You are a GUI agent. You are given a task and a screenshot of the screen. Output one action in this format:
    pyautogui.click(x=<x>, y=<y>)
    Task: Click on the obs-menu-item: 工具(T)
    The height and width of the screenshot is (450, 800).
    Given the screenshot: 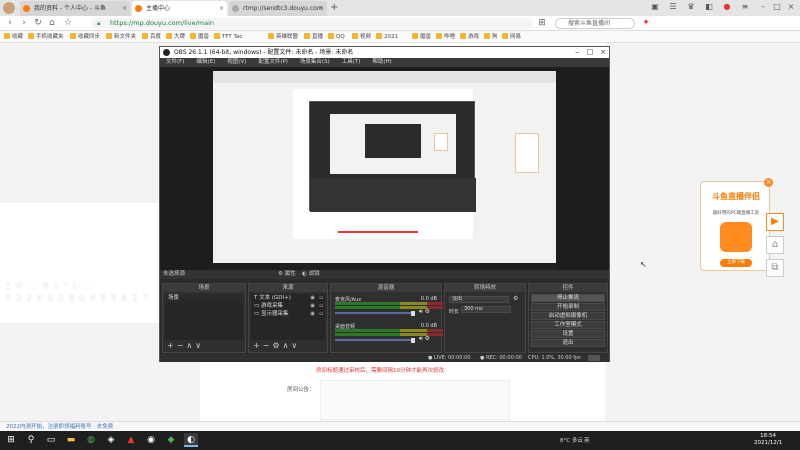 What is the action you would take?
    pyautogui.click(x=351, y=62)
    